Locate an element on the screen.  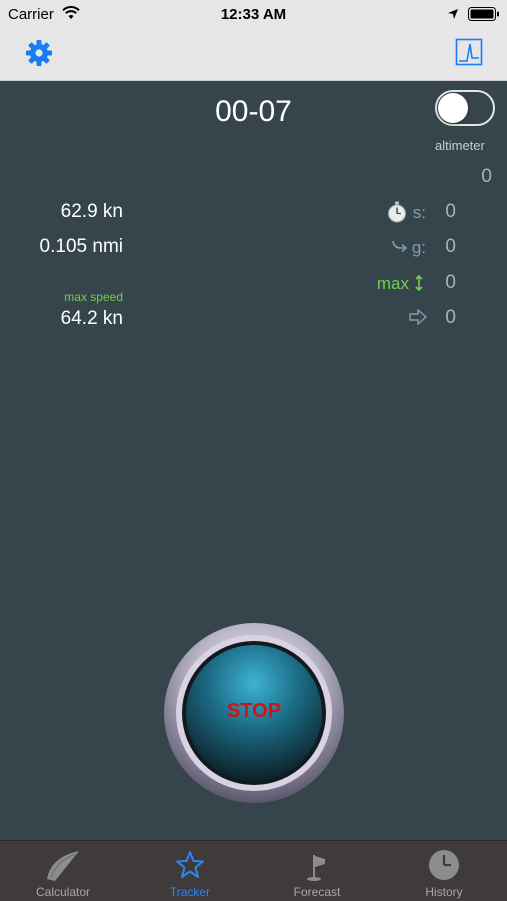
stat-g-label: g: is located at coordinates (418, 247).